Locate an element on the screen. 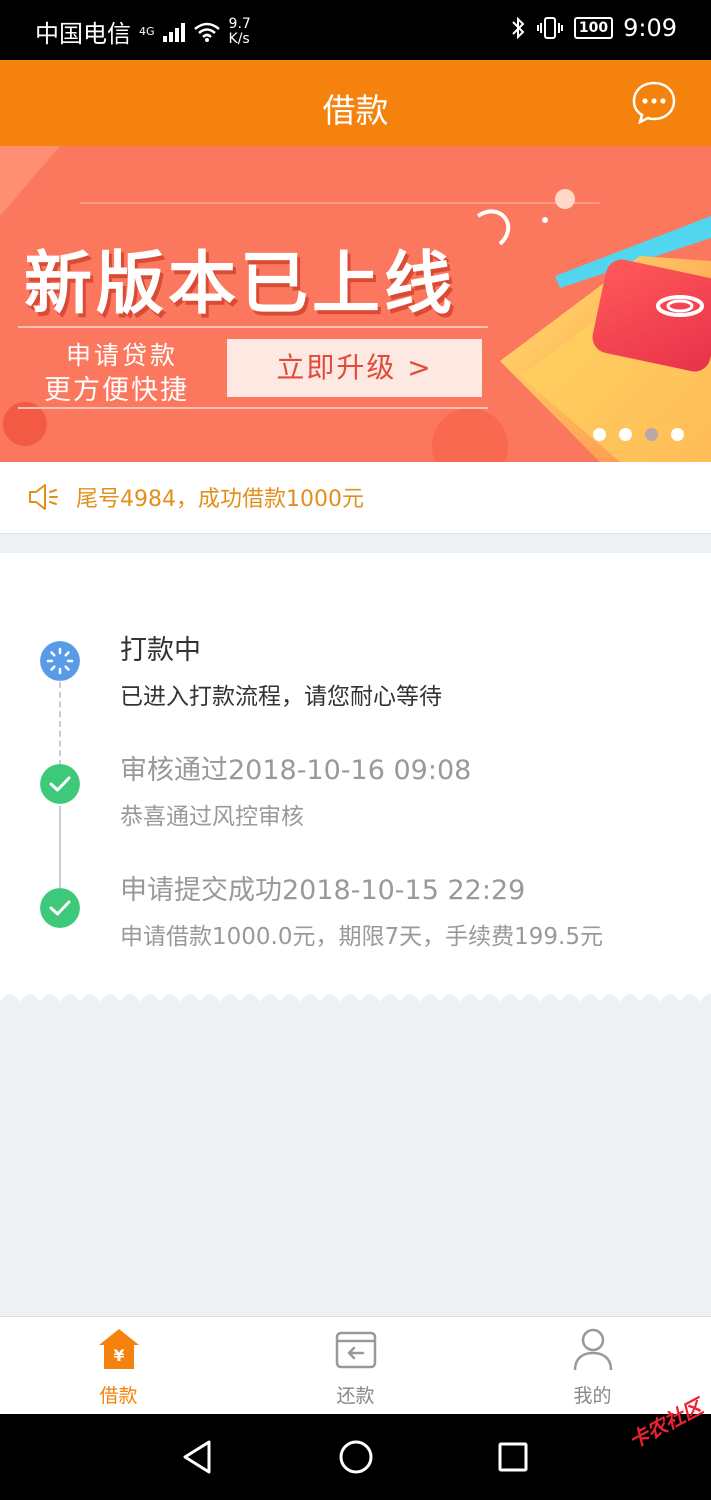 The height and width of the screenshot is (1500, 711). page-title: 借款 is located at coordinates (355, 110).